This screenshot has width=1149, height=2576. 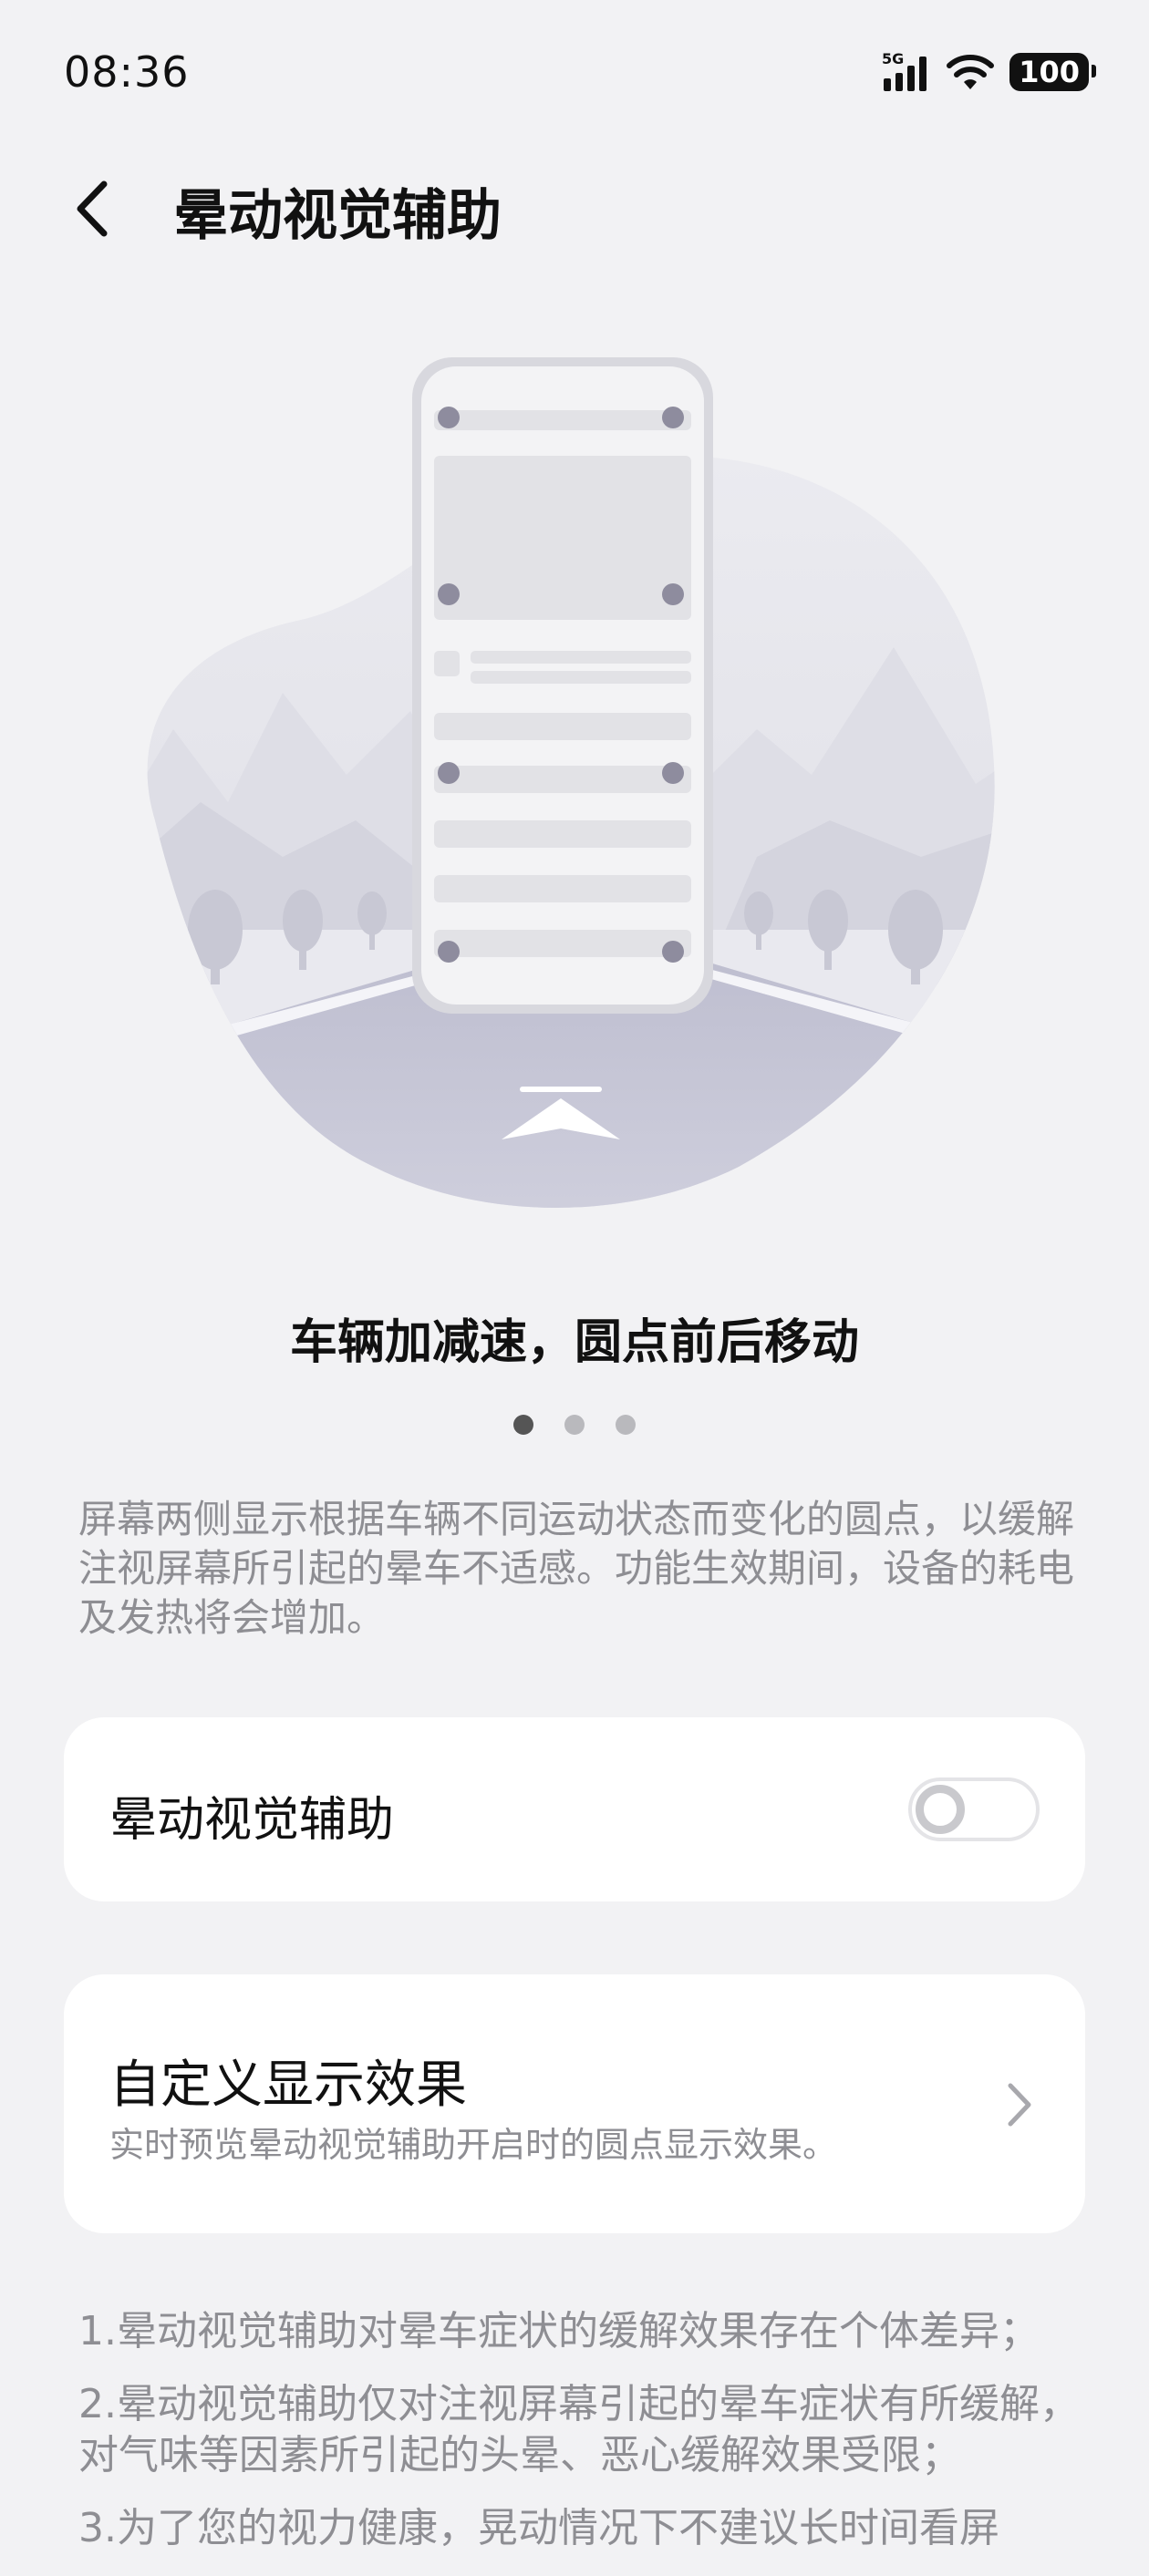 I want to click on battery-indicator: 100, so click(x=1052, y=72).